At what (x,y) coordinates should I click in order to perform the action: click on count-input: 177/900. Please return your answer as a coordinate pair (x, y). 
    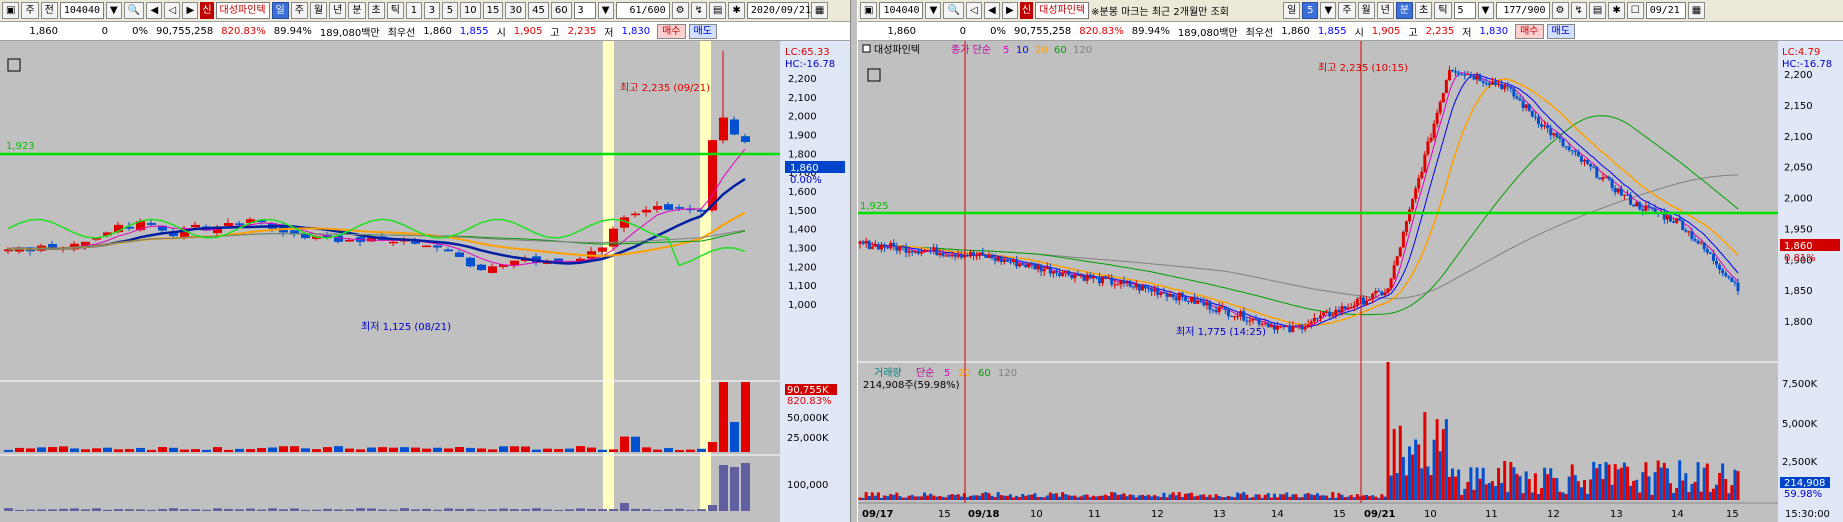
    Looking at the image, I should click on (1522, 10).